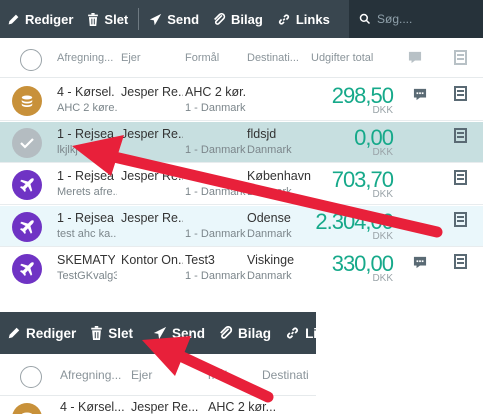 This screenshot has height=414, width=483. What do you see at coordinates (27, 143) in the screenshot?
I see `check-icon` at bounding box center [27, 143].